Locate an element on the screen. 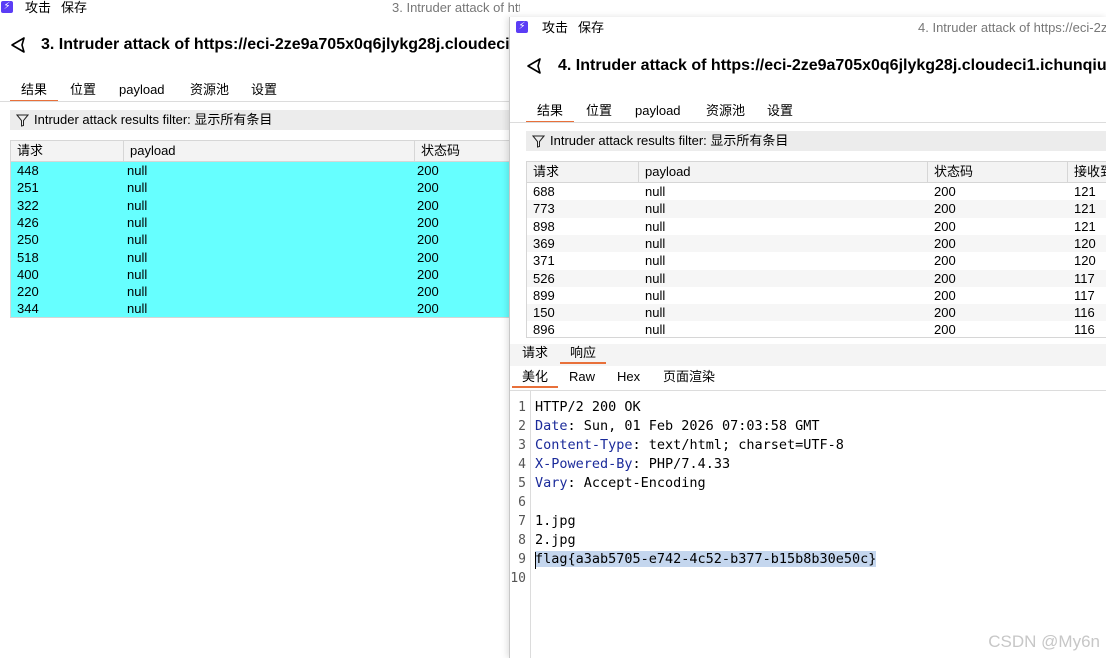  table-header: 请求 payload 状态码 is located at coordinates (261, 151).